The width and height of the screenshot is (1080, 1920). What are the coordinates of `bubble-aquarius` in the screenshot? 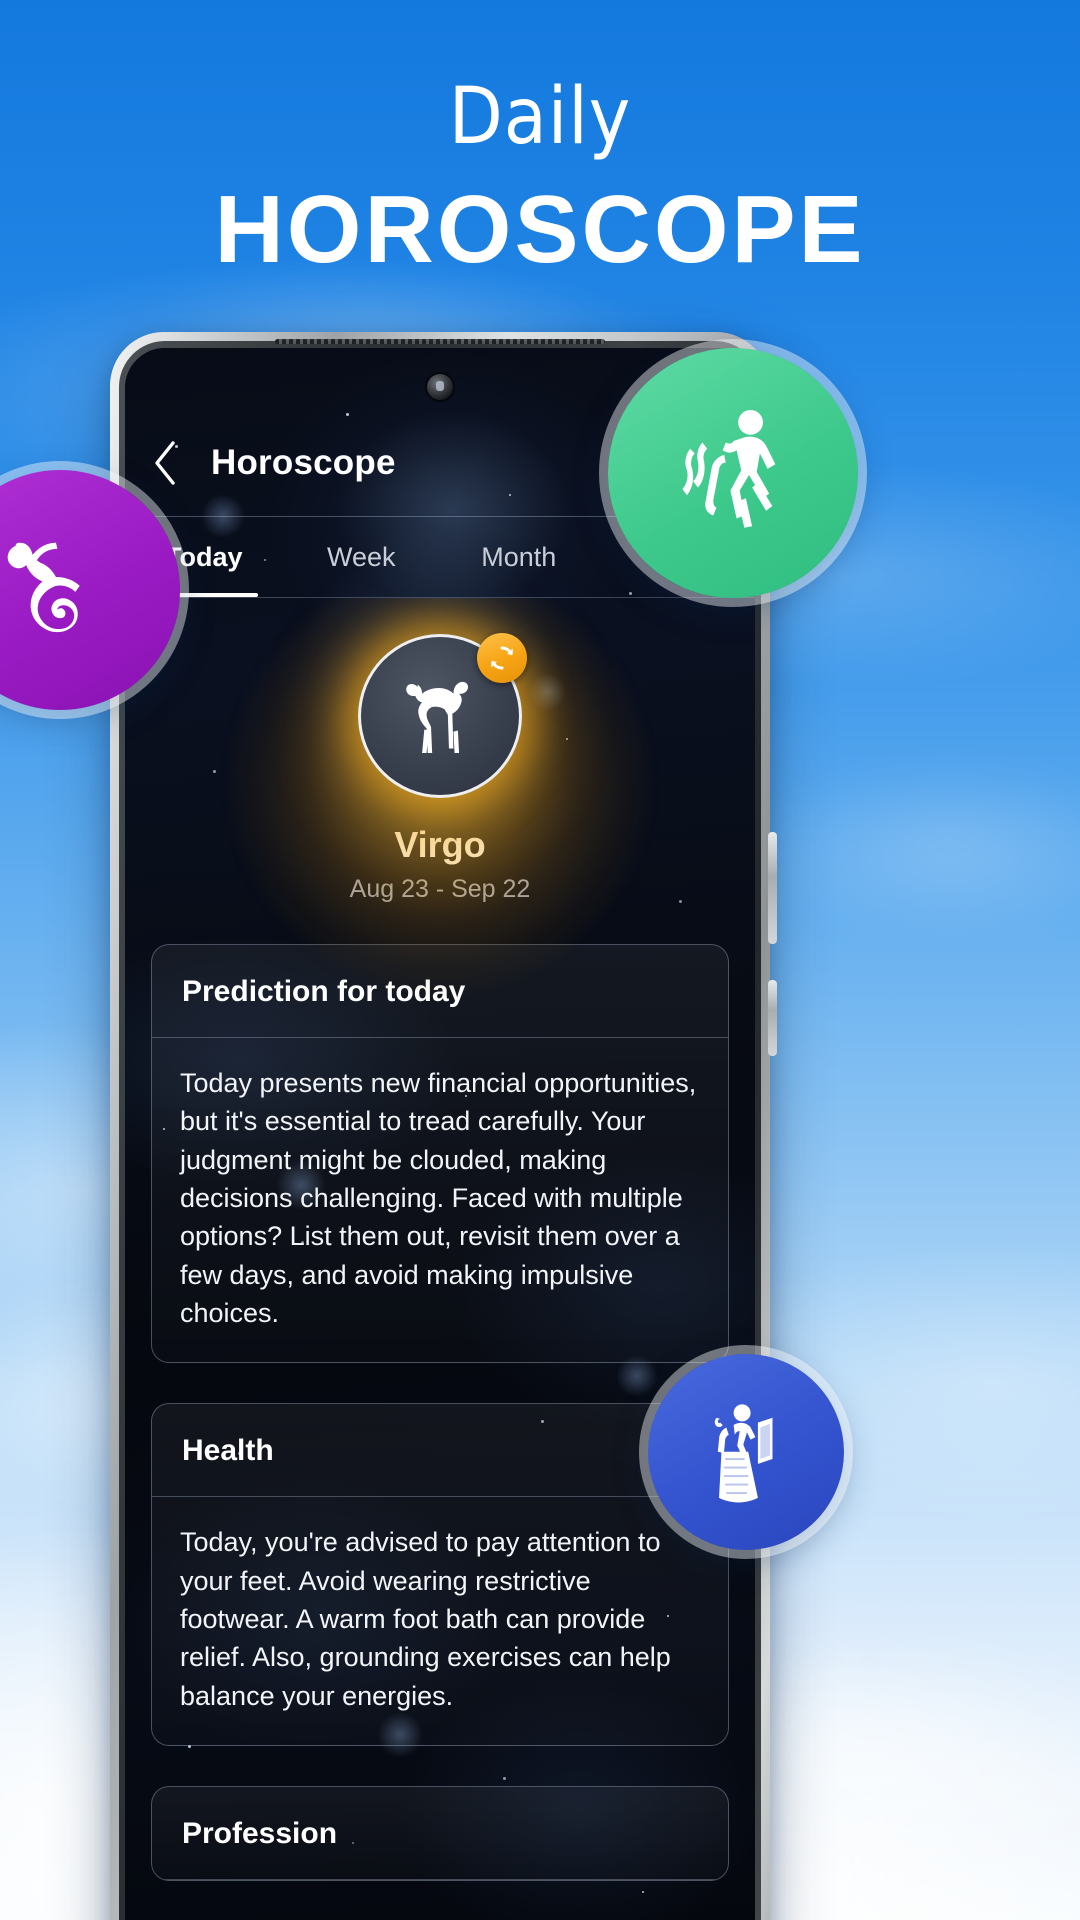 It's located at (733, 473).